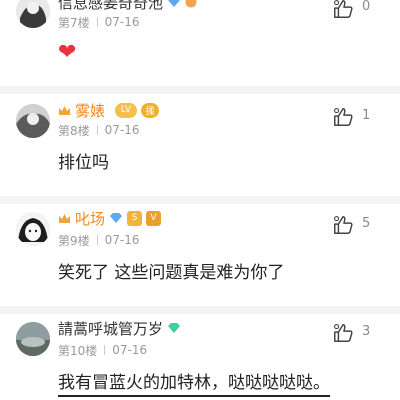 This screenshot has height=400, width=400. I want to click on heart-emoji: ❤, so click(67, 52).